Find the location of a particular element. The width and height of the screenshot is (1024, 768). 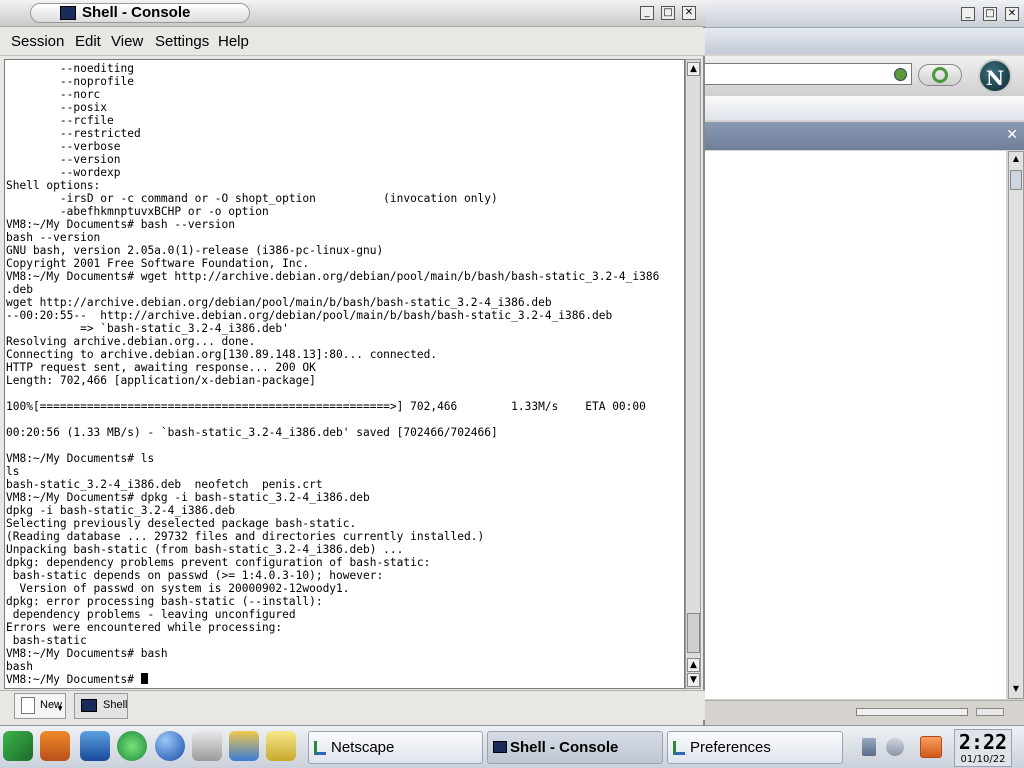

netscape-personal-toolbar is located at coordinates (862, 108).